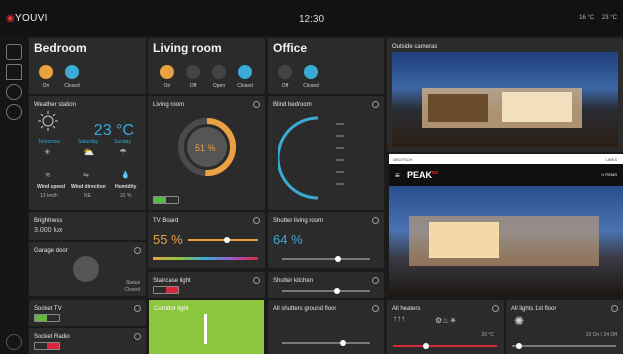 Image resolution: width=623 pixels, height=354 pixels. What do you see at coordinates (87, 66) in the screenshot?
I see `room-bedroom: Bedroom On Closed` at bounding box center [87, 66].